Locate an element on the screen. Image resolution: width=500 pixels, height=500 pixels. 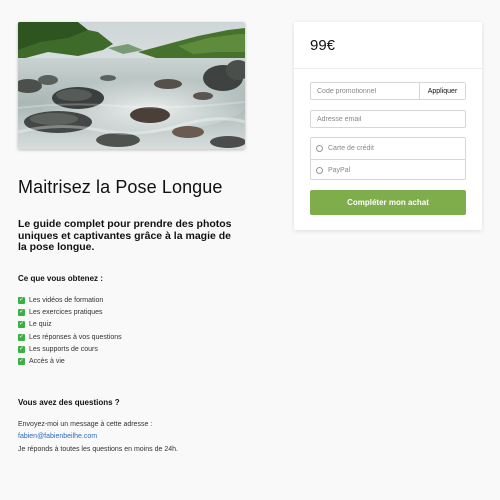
benefit-label: Les réponses à vos questions is located at coordinates (75, 337).